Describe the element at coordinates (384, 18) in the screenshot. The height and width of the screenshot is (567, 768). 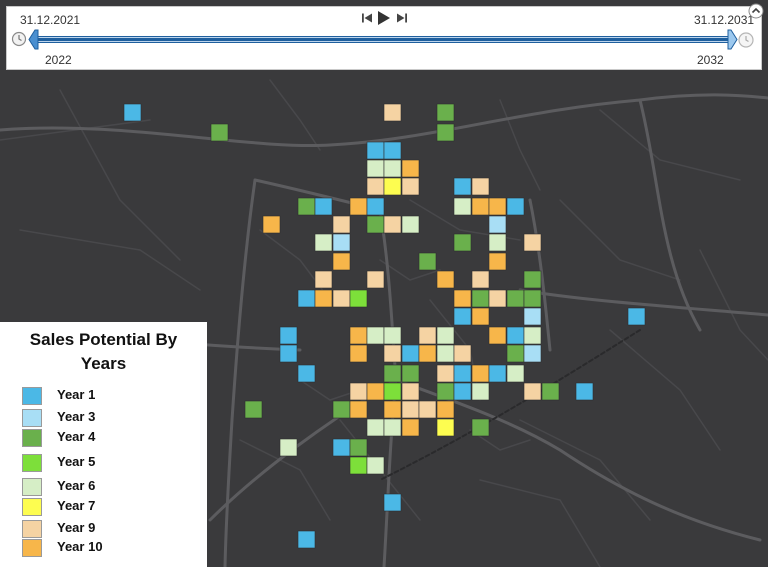
I see `play-icon` at that location.